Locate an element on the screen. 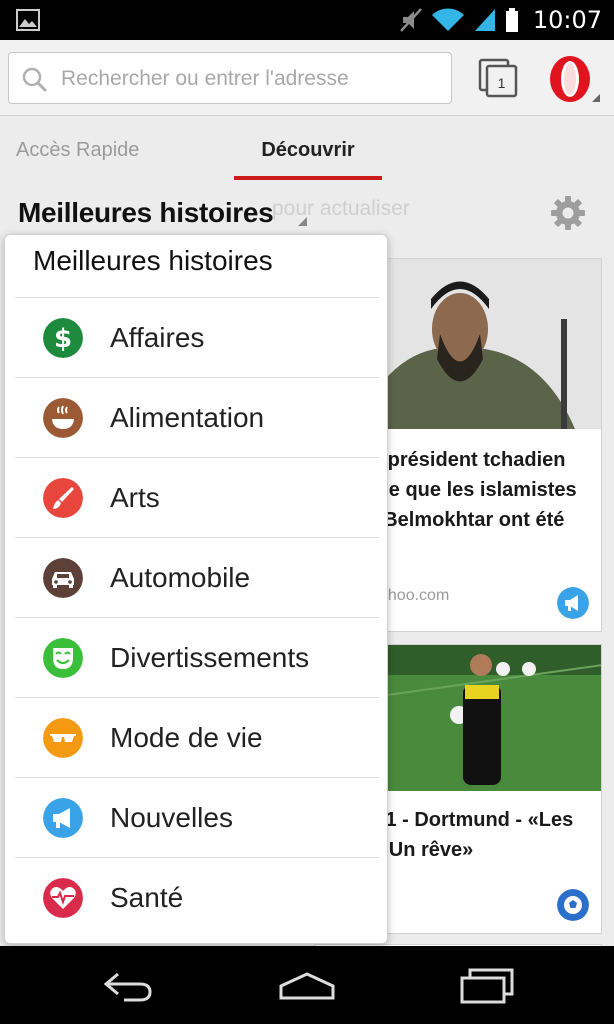 The image size is (614, 1024). mute-icon is located at coordinates (410, 20).